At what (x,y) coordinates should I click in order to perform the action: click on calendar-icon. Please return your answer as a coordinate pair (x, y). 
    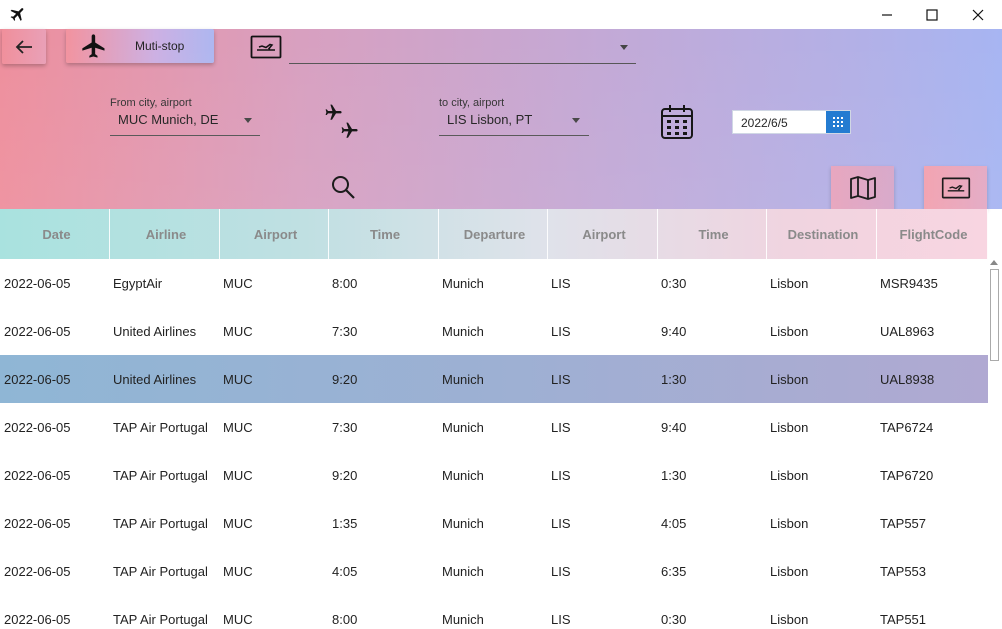
    Looking at the image, I should click on (677, 122).